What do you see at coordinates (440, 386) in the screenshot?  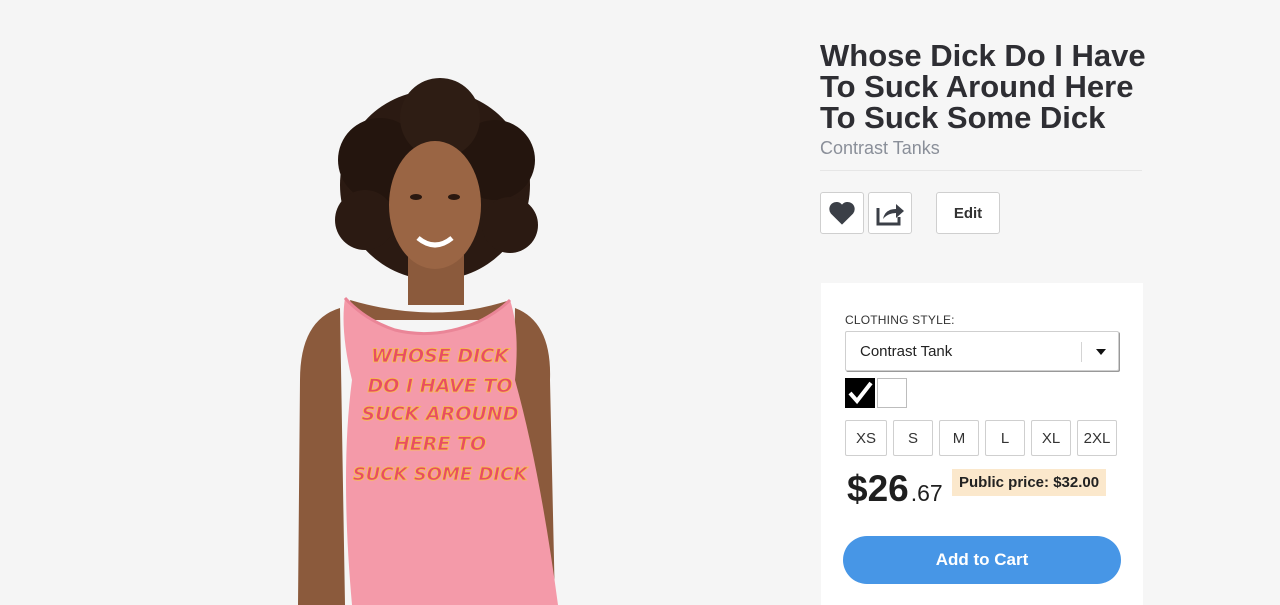 I see `shirt-print-line: DO I HAVE TO` at bounding box center [440, 386].